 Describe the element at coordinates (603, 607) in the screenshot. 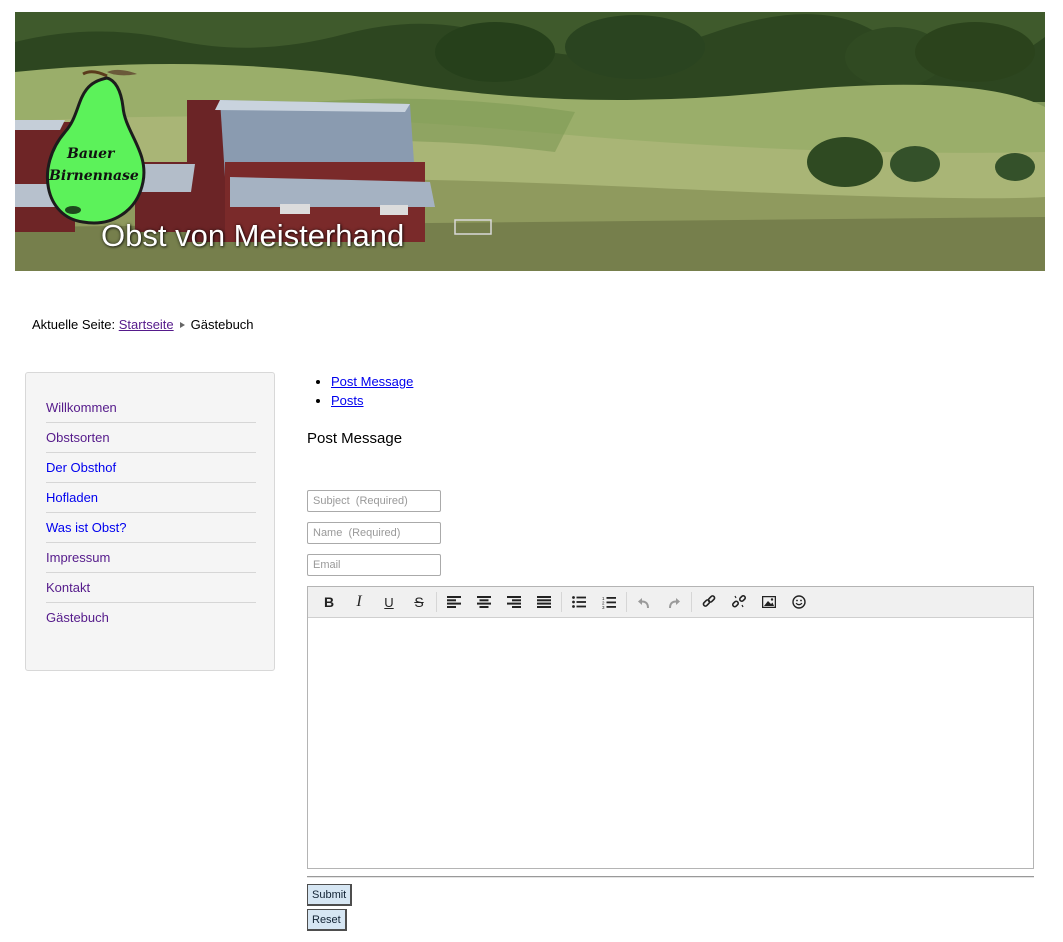

I see `svg-text: 3` at that location.